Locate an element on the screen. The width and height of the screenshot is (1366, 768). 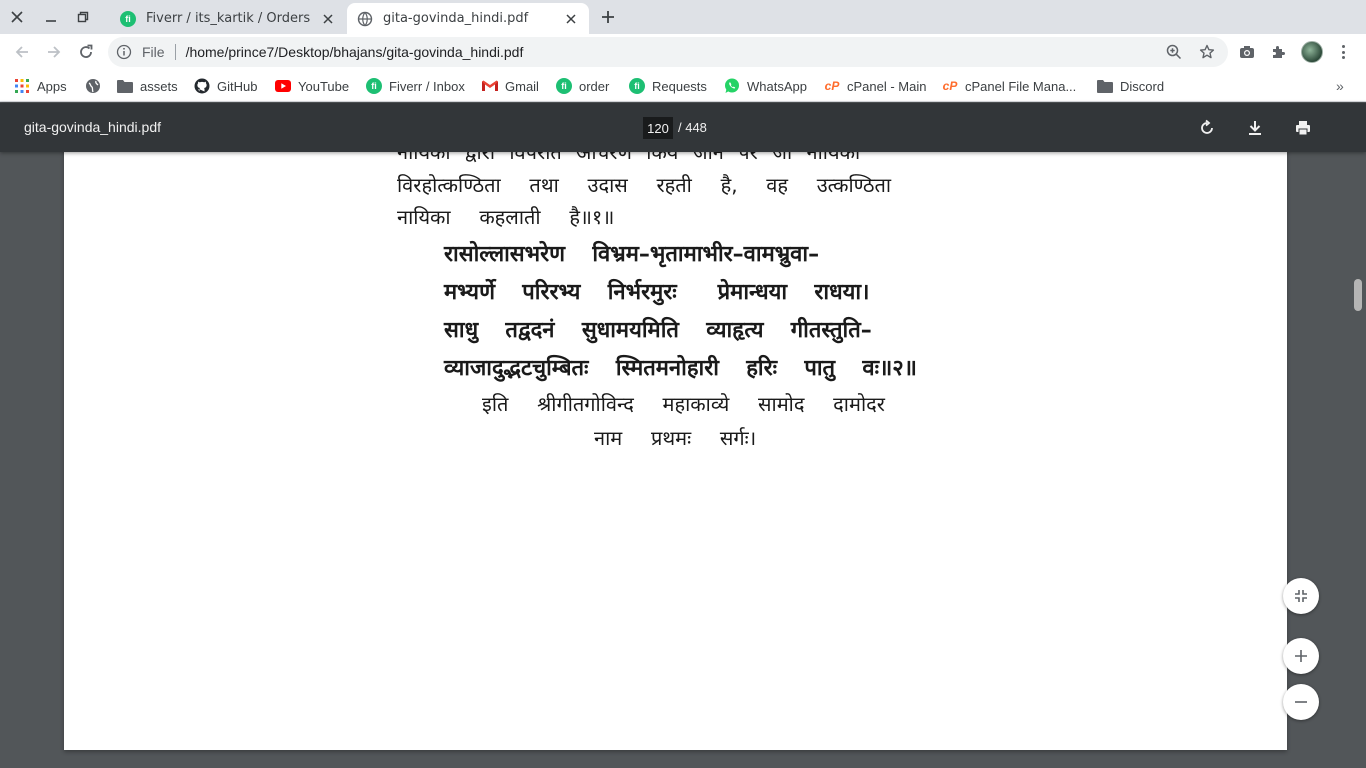
github-icon is located at coordinates (202, 86).